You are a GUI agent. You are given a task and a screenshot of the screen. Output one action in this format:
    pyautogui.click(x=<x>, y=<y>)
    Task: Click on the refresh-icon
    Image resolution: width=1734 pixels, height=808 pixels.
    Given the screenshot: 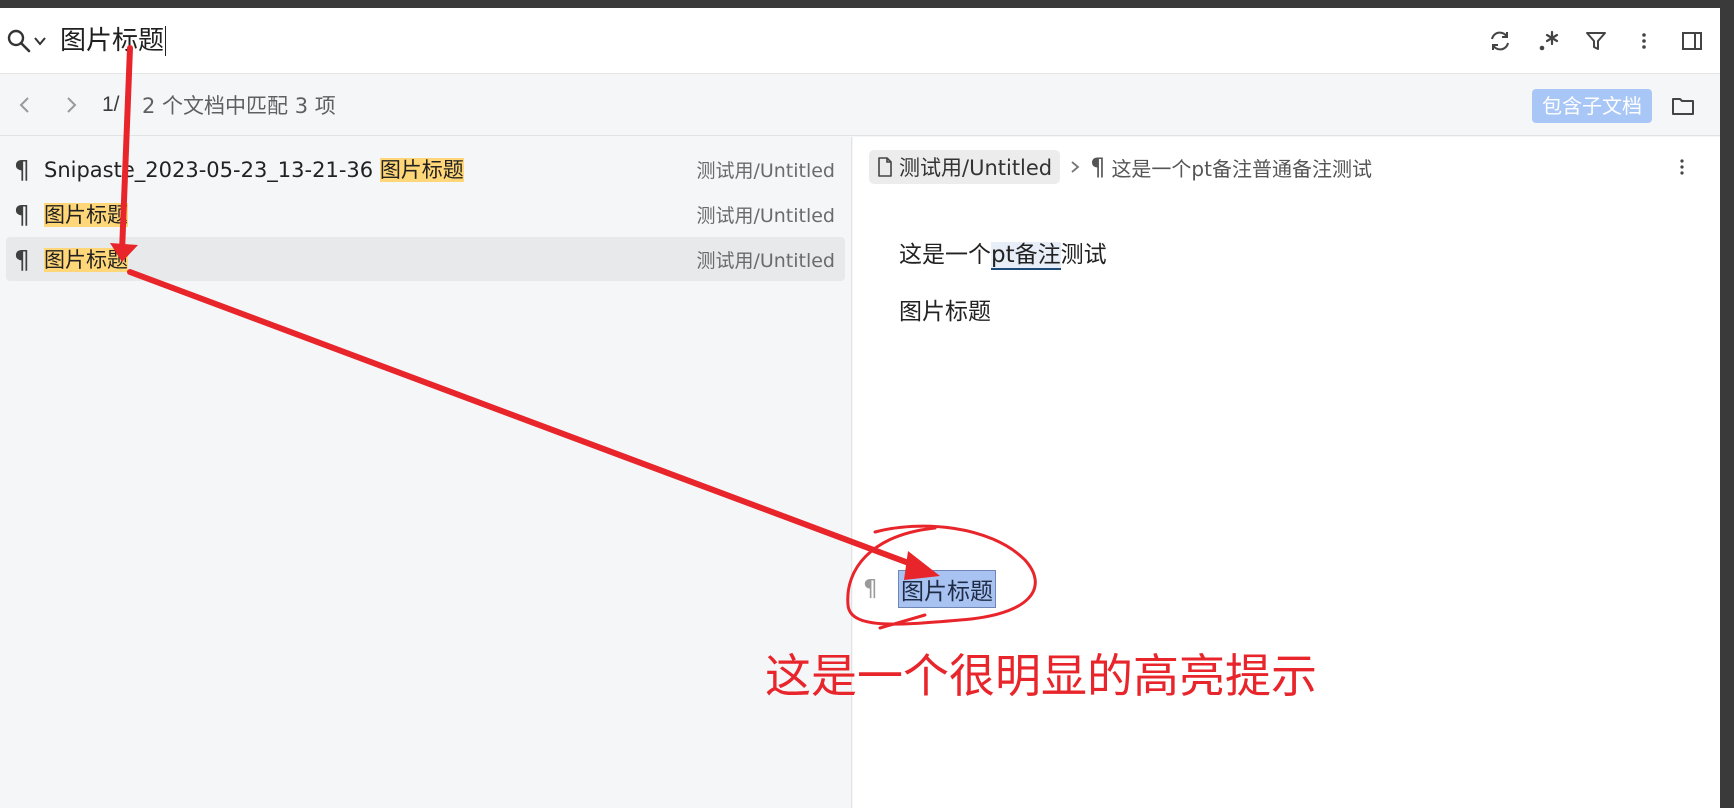 What is the action you would take?
    pyautogui.click(x=1500, y=41)
    